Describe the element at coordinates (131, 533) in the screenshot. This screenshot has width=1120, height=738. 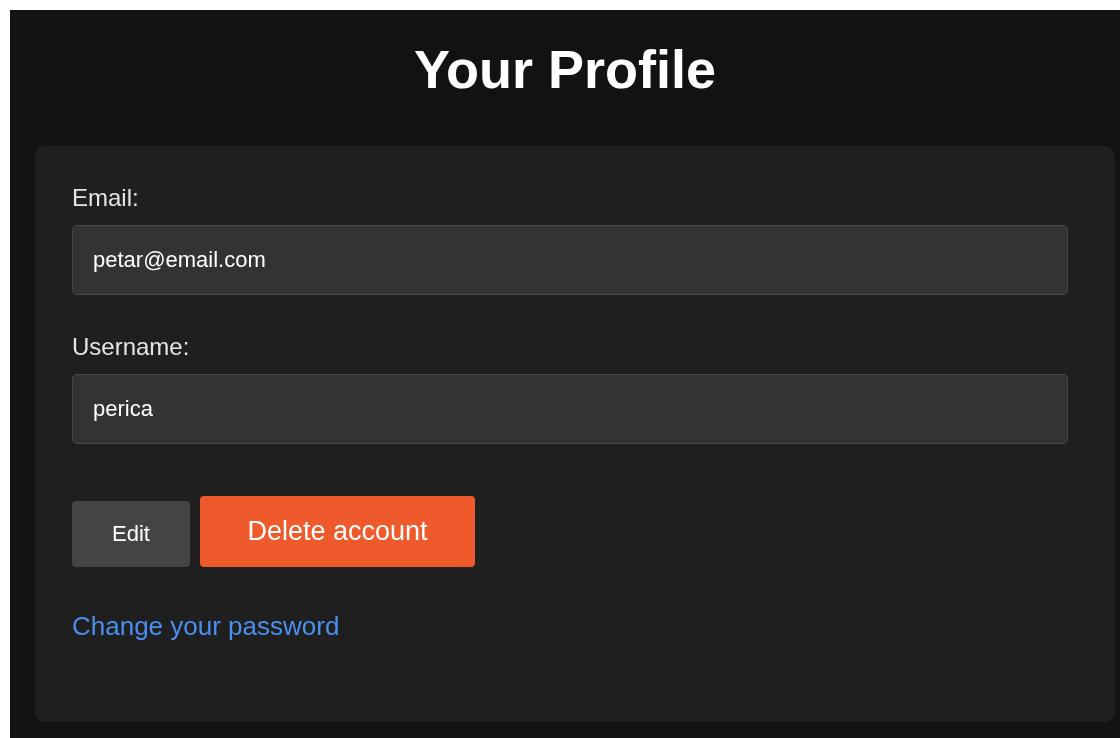
I see `edit-button: Edit` at that location.